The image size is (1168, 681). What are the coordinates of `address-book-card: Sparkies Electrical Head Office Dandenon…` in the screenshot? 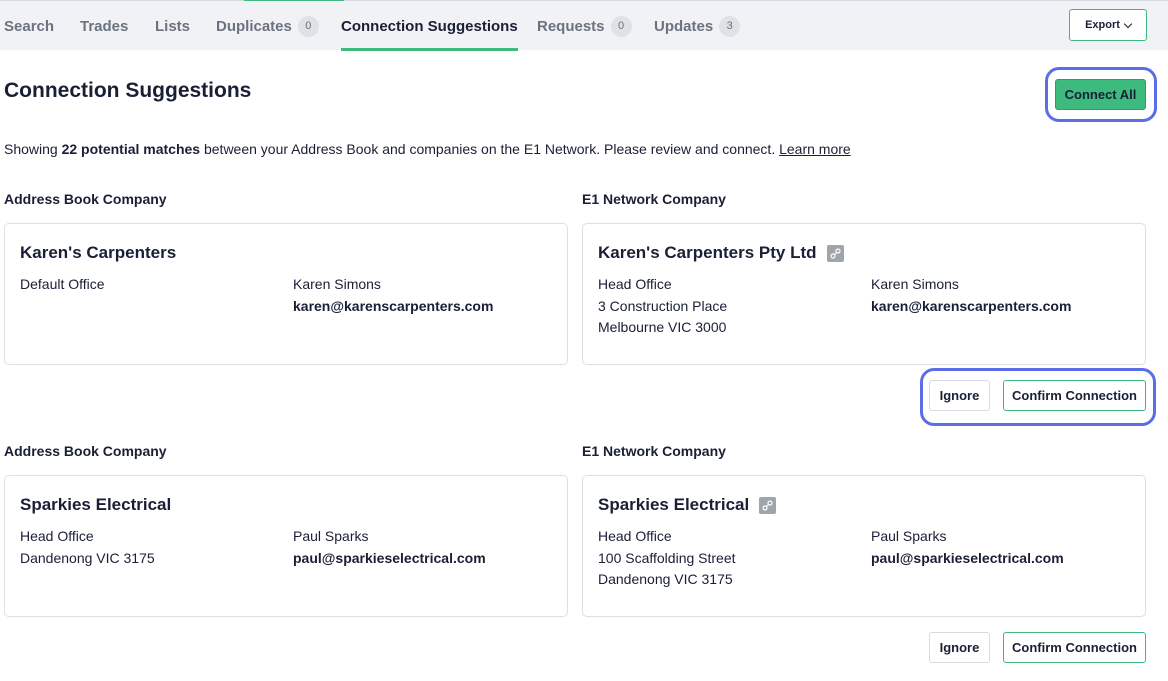 It's located at (286, 546).